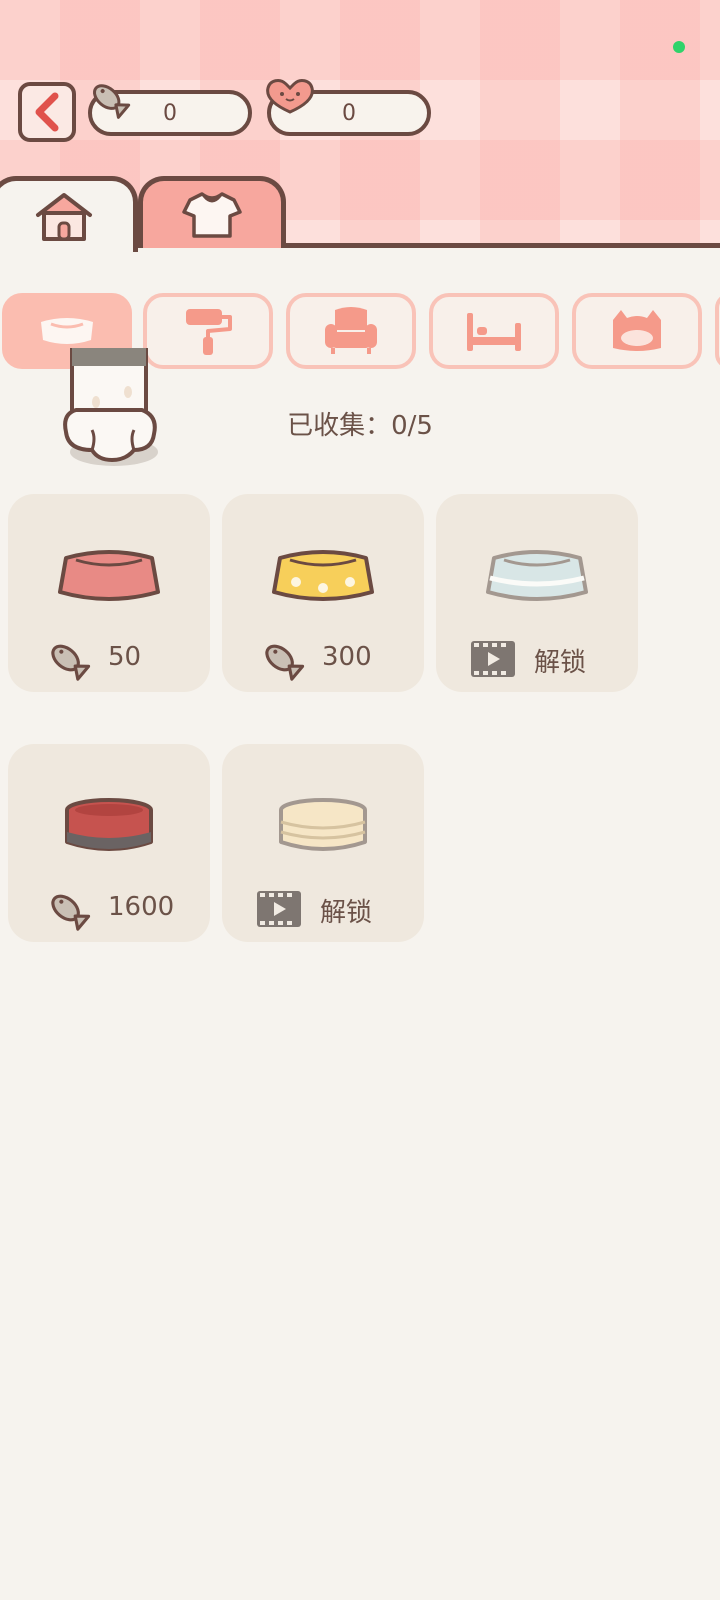 This screenshot has height=1600, width=720. I want to click on paint-roller-icon, so click(209, 332).